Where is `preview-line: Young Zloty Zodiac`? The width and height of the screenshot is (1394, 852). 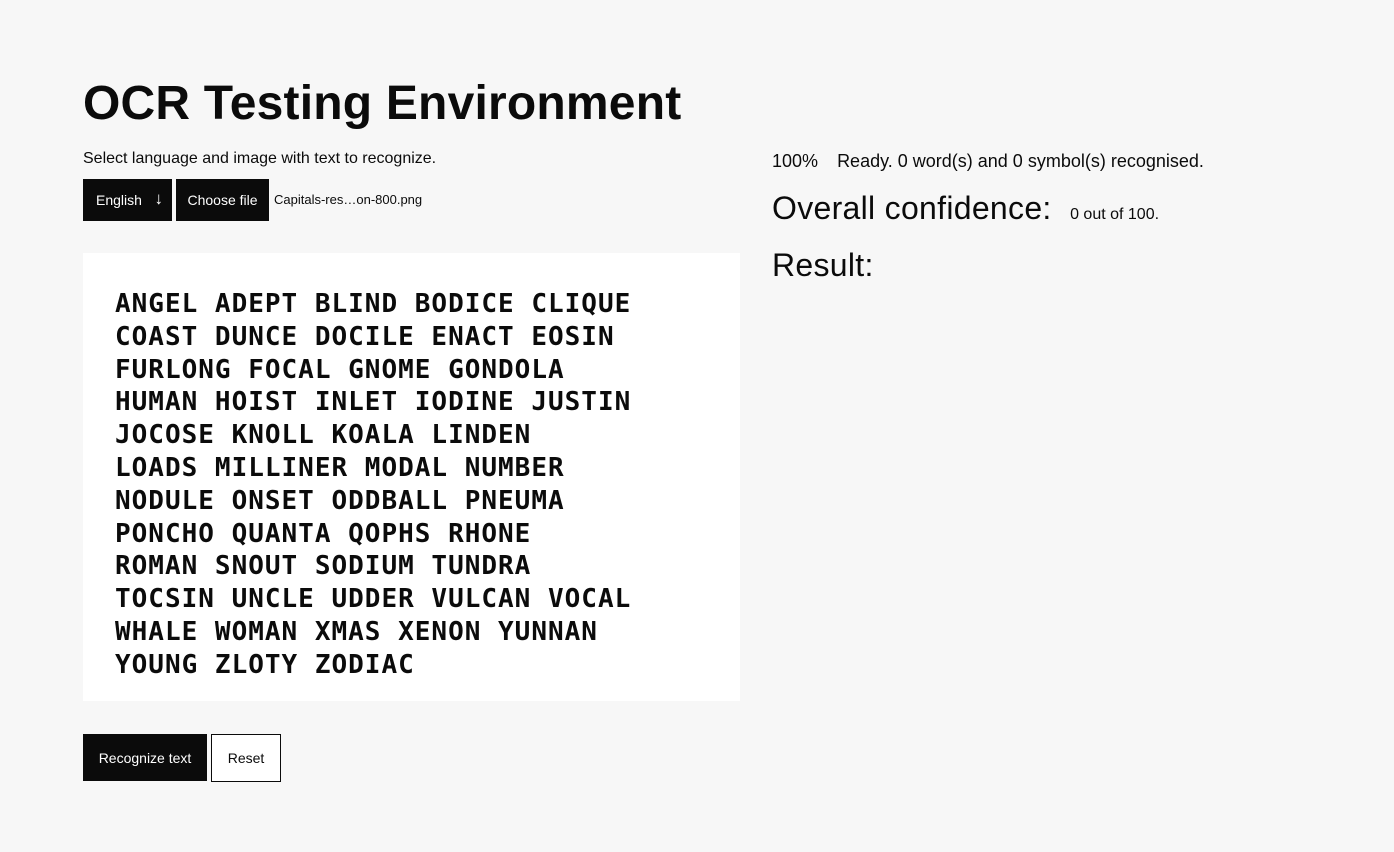
preview-line: Young Zloty Zodiac is located at coordinates (265, 664).